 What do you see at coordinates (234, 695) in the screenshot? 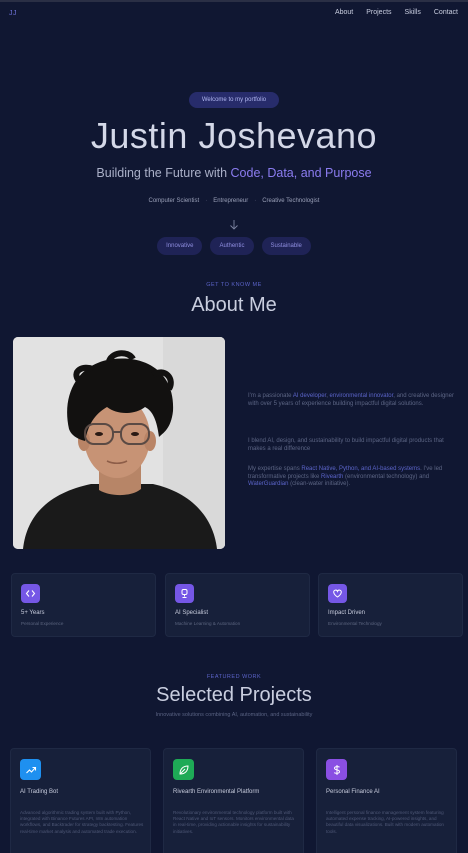
I see `projects-title: Selected Projects` at bounding box center [234, 695].